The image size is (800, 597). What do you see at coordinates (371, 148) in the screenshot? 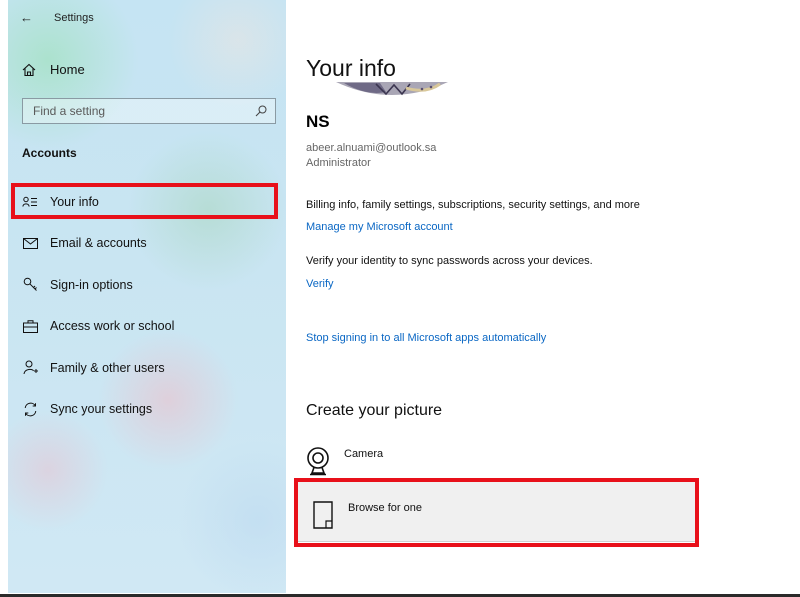
I see `user-email: abeer.alnuami@outlook.sa` at bounding box center [371, 148].